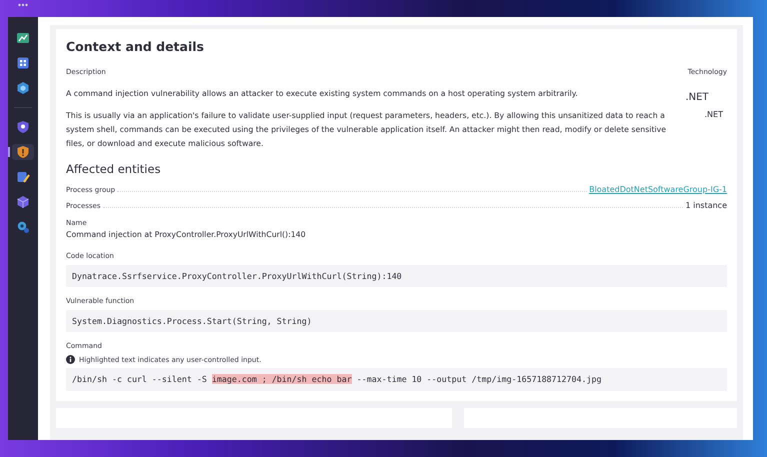 The image size is (767, 457). Describe the element at coordinates (706, 206) in the screenshot. I see `property-value: 1 instance` at that location.